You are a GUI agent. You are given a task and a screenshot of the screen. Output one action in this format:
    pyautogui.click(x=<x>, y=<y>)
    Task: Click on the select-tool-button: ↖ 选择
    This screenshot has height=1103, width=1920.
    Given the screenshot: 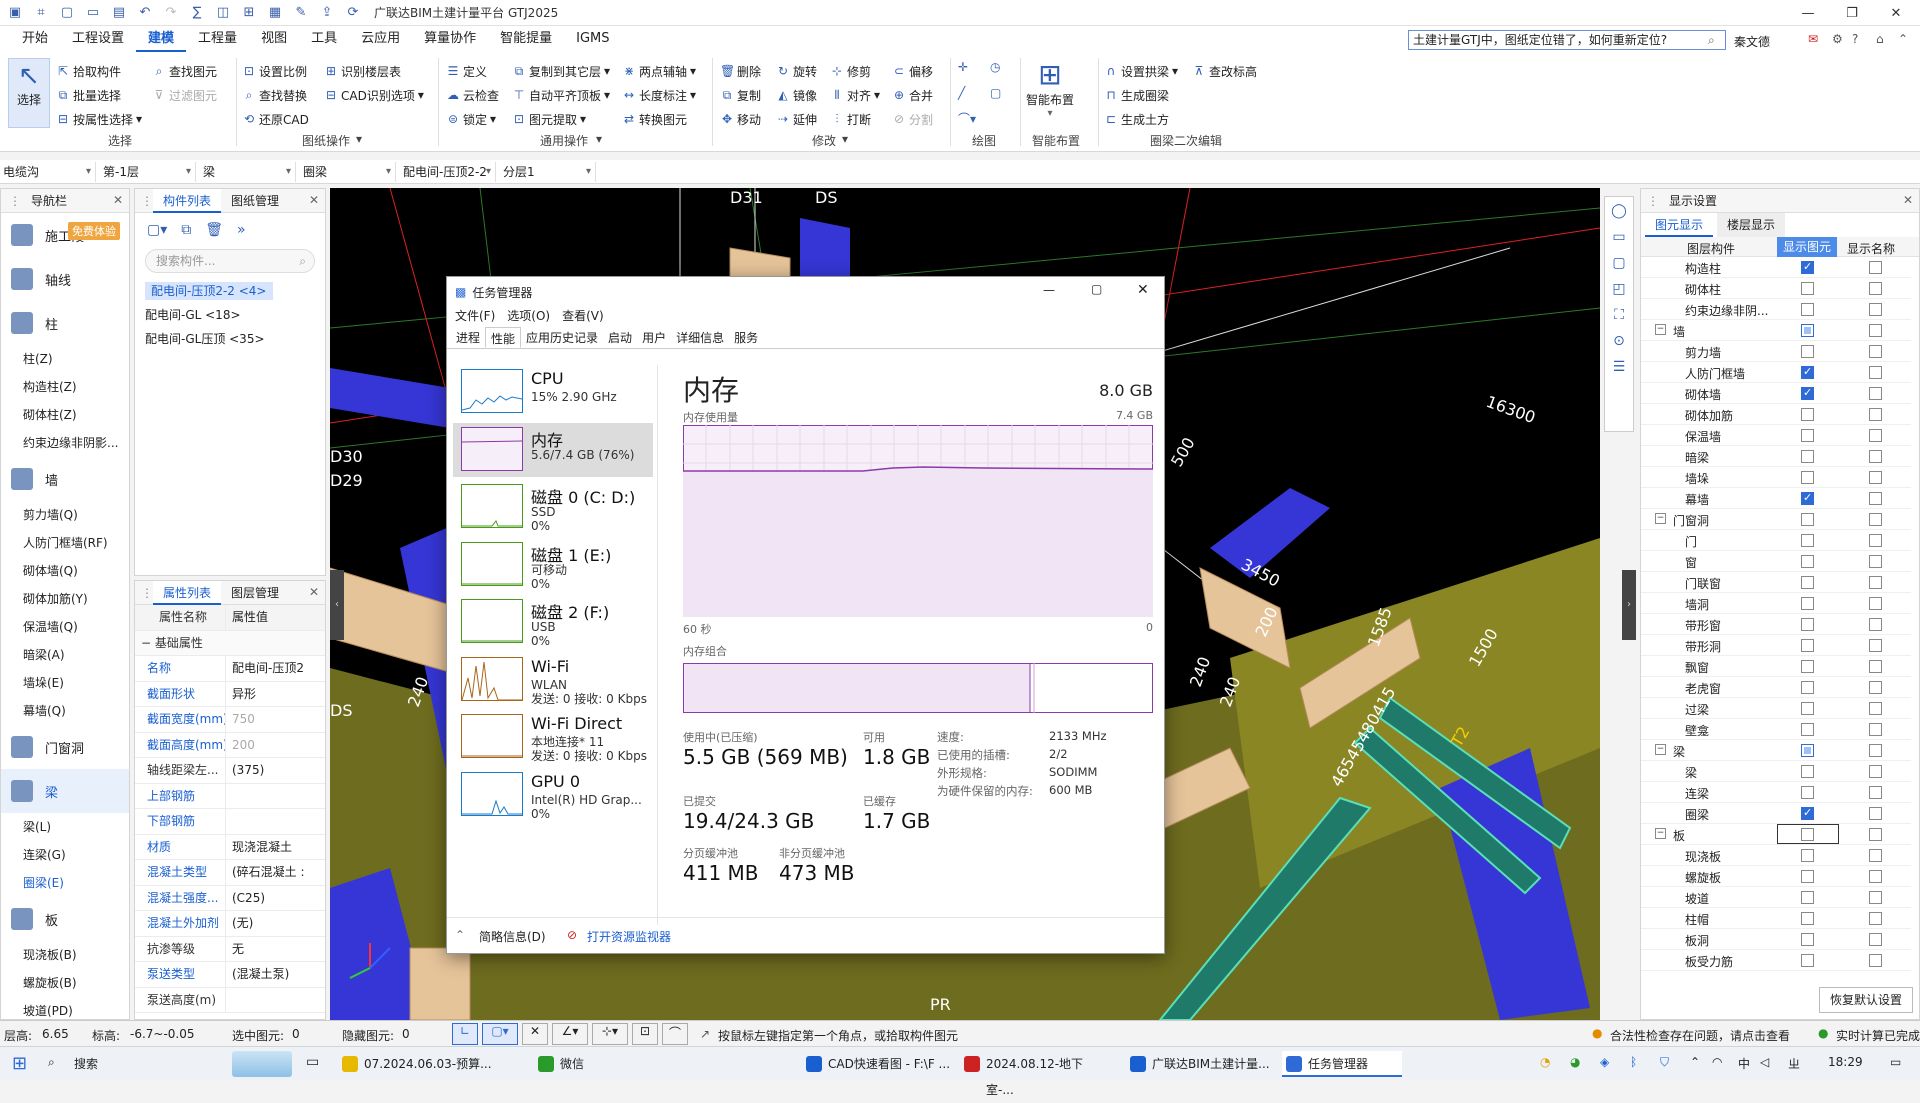 What is the action you would take?
    pyautogui.click(x=29, y=93)
    